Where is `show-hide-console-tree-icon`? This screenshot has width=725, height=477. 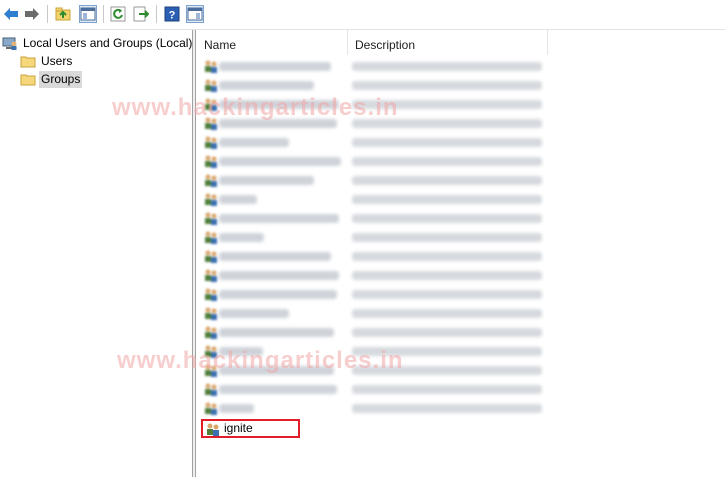 show-hide-console-tree-icon is located at coordinates (88, 14).